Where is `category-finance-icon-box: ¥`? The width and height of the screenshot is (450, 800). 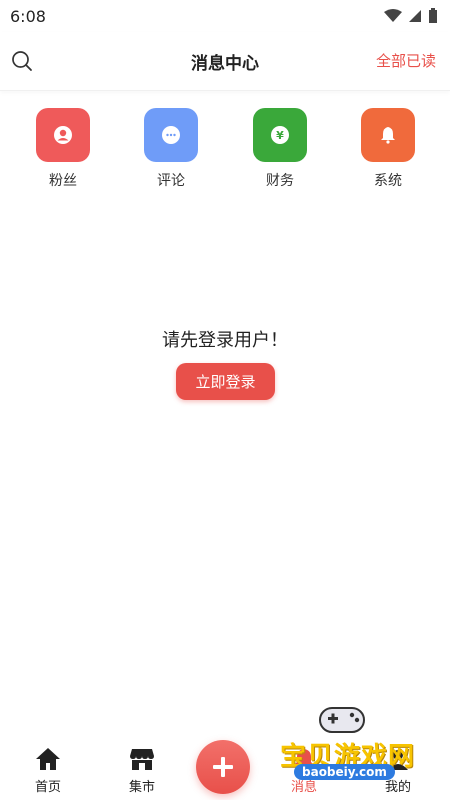
category-finance-icon-box: ¥ is located at coordinates (280, 135).